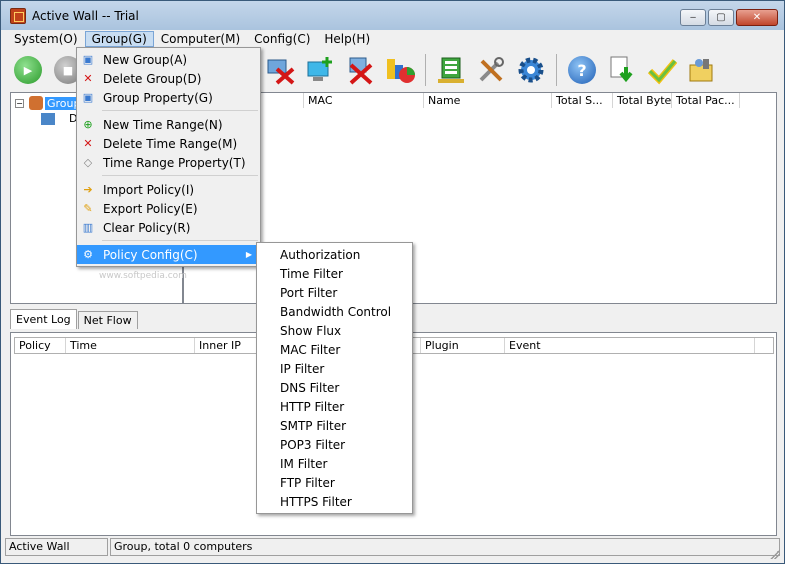 The width and height of the screenshot is (785, 564). Describe the element at coordinates (775, 554) in the screenshot. I see `resize-grip` at that location.